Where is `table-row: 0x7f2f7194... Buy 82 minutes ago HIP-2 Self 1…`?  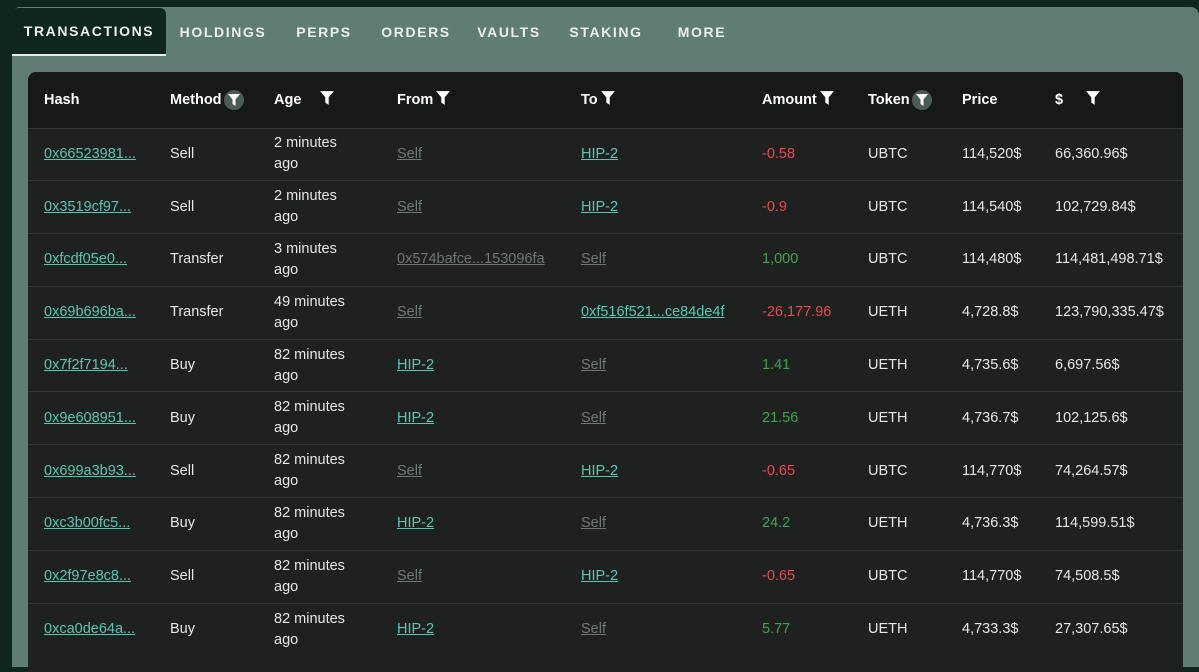 table-row: 0x7f2f7194... Buy 82 minutes ago HIP-2 Self 1… is located at coordinates (605, 365).